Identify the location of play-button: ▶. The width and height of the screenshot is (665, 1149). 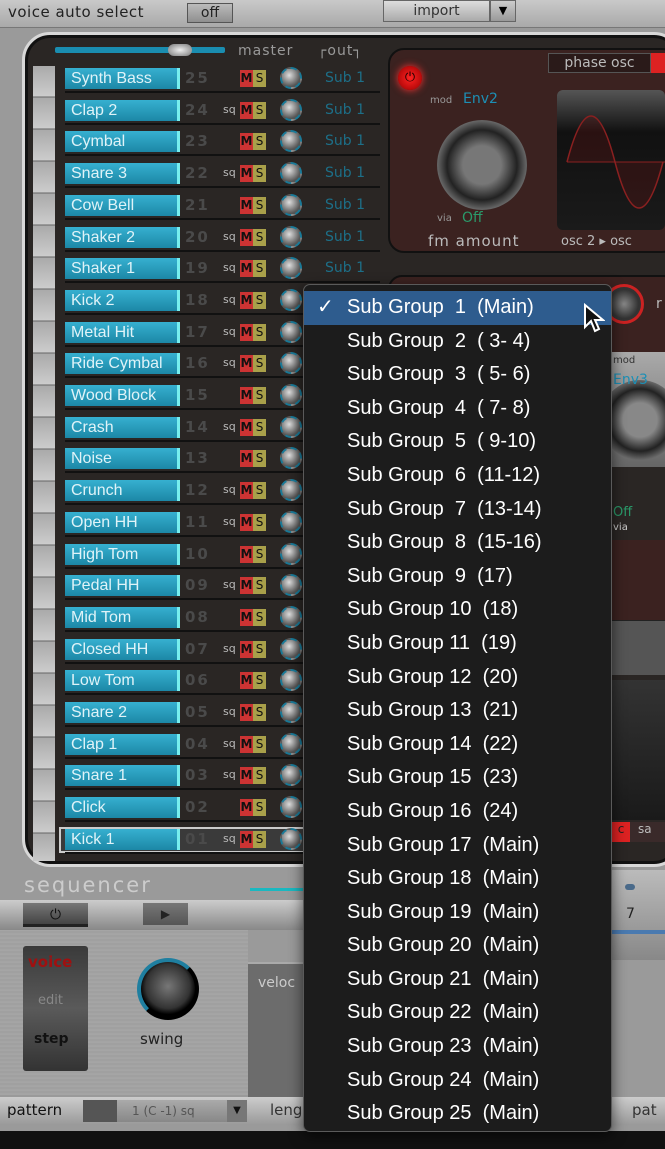
(165, 914).